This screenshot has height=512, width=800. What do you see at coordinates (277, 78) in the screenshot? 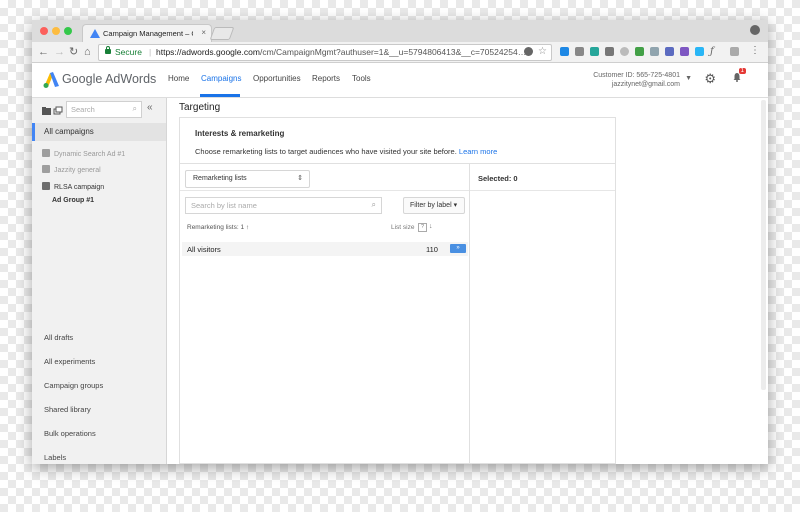
I see `nav-opportunities: Opportunities` at bounding box center [277, 78].